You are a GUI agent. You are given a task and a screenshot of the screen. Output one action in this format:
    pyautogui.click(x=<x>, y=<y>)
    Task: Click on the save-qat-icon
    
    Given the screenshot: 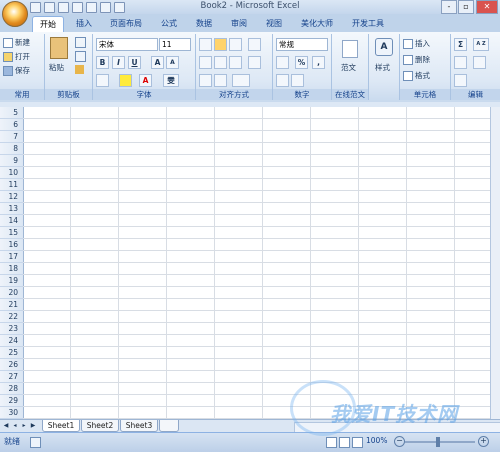 What is the action you would take?
    pyautogui.click(x=35, y=7)
    